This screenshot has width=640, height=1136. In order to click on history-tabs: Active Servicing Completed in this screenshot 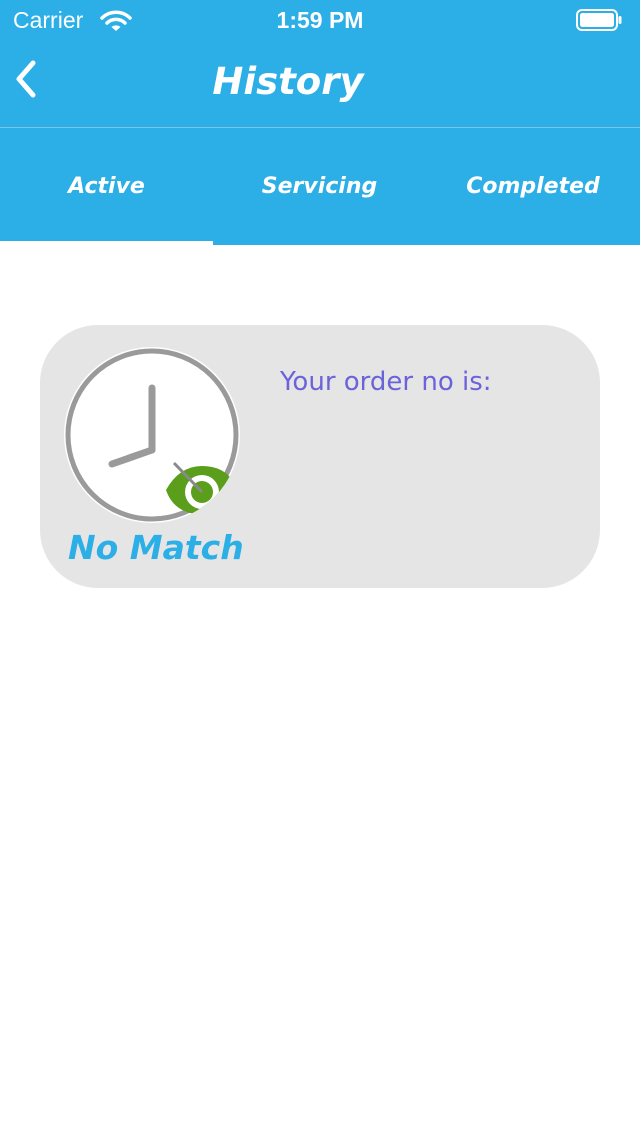, I will do `click(320, 186)`.